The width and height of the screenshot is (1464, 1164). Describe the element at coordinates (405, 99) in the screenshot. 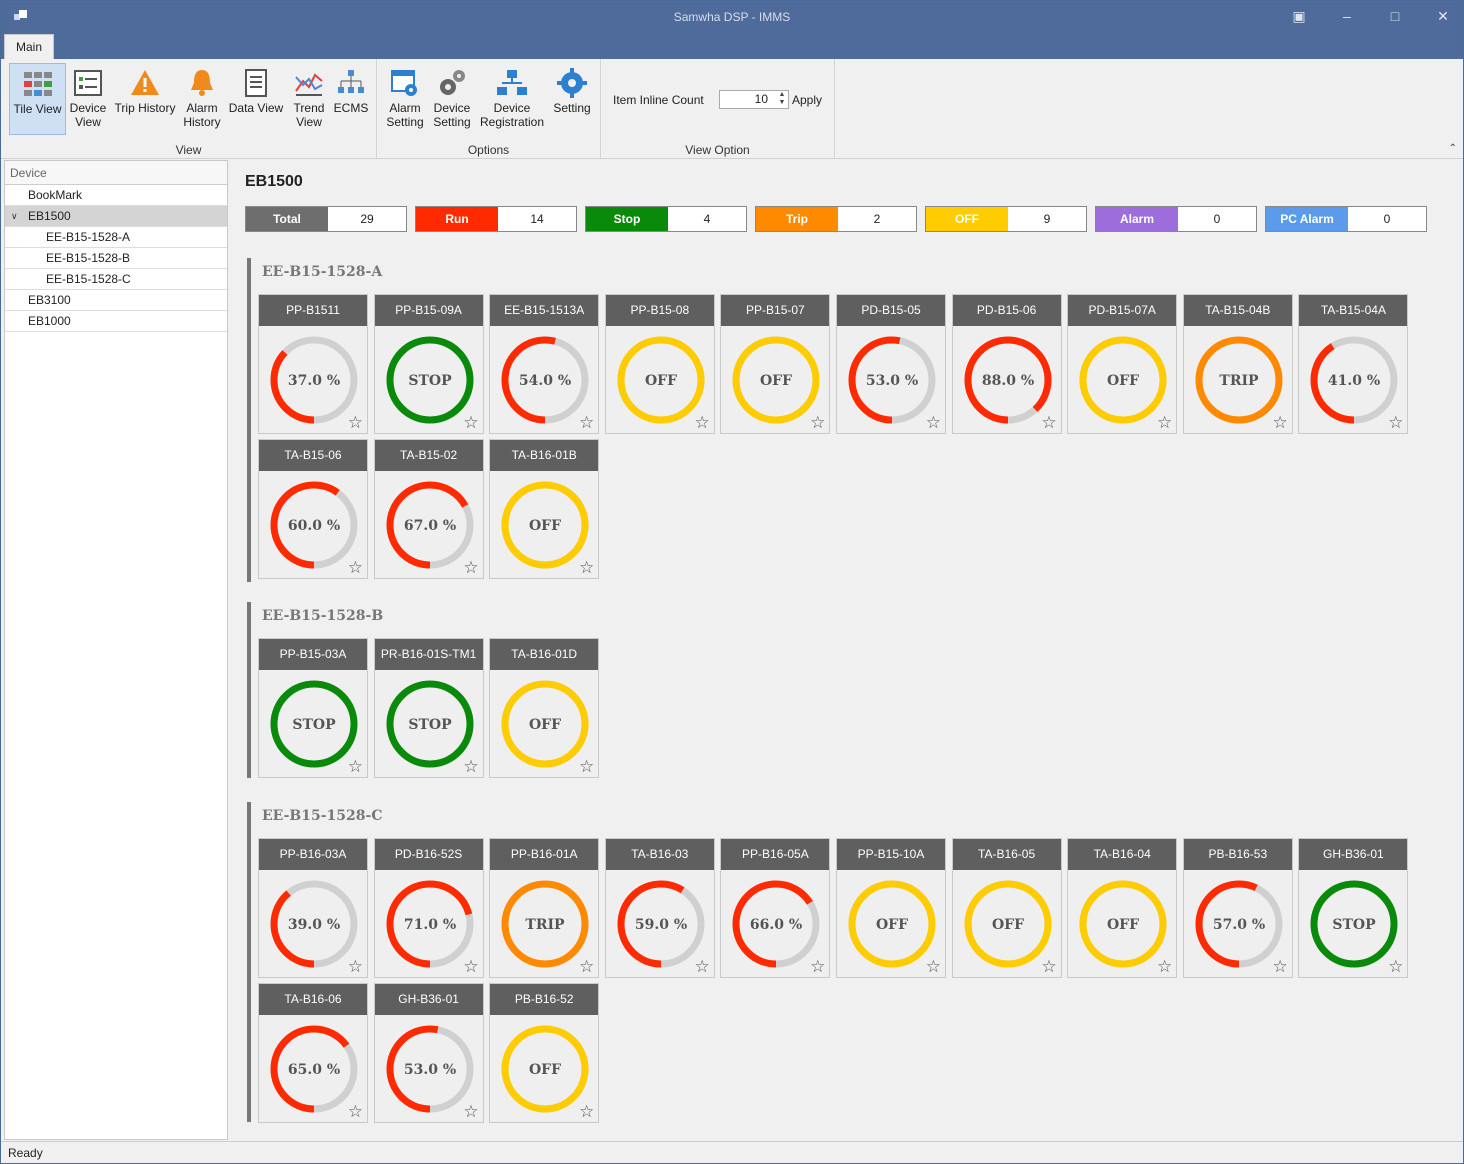

I see `alarm-setting-button: Alarm Setting` at that location.